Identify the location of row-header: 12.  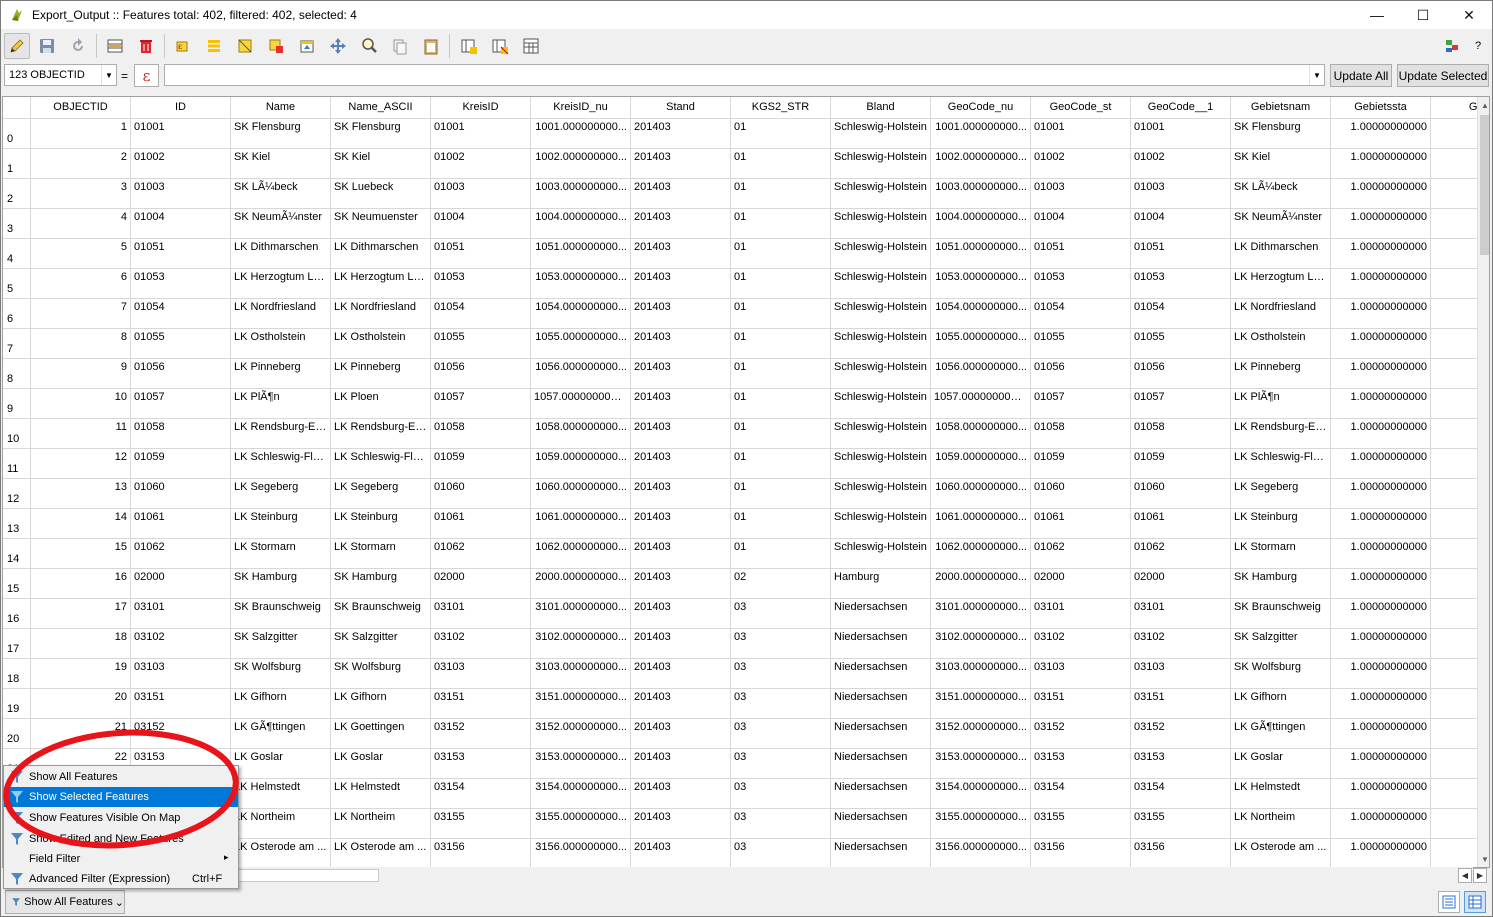
(17, 494).